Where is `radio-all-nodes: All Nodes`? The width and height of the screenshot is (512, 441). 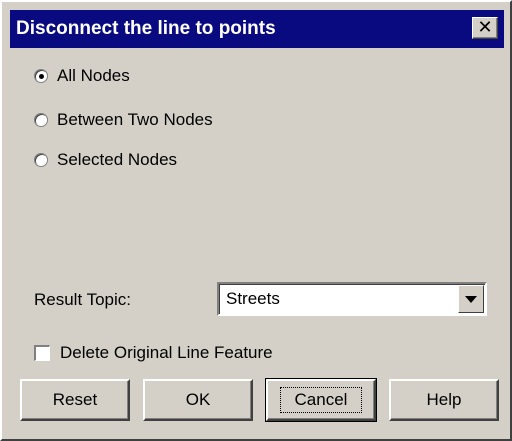 radio-all-nodes: All Nodes is located at coordinates (82, 76).